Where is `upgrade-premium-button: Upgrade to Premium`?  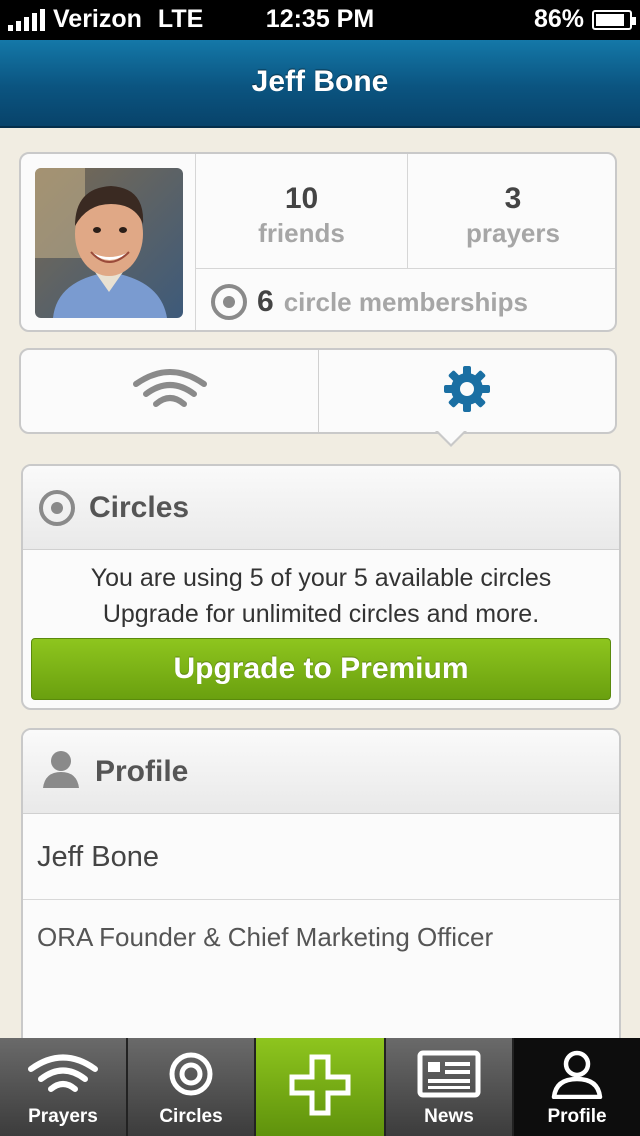 upgrade-premium-button: Upgrade to Premium is located at coordinates (321, 669).